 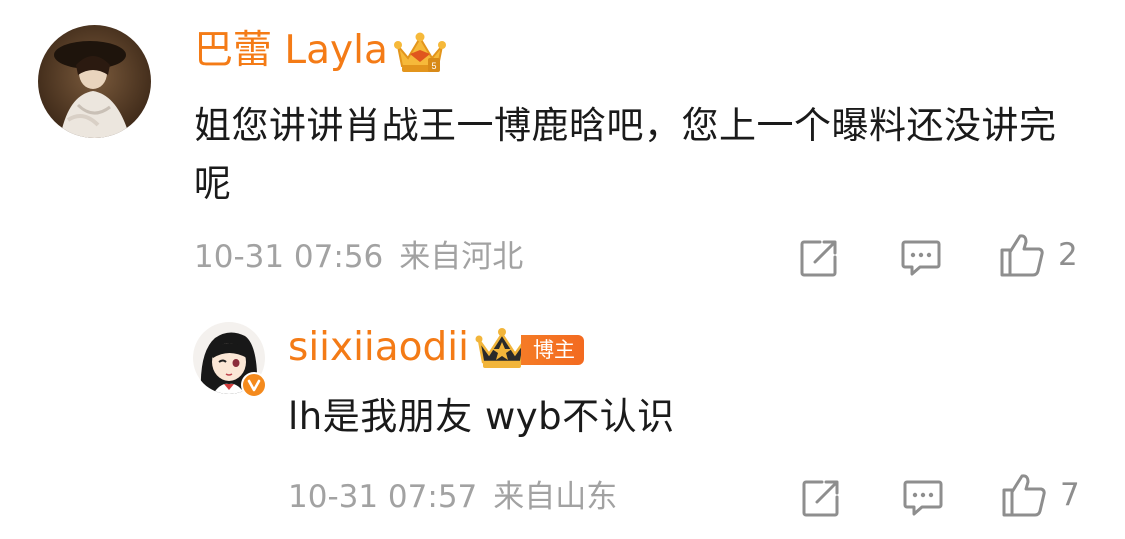 What do you see at coordinates (378, 348) in the screenshot?
I see `username: siixiiaodii` at bounding box center [378, 348].